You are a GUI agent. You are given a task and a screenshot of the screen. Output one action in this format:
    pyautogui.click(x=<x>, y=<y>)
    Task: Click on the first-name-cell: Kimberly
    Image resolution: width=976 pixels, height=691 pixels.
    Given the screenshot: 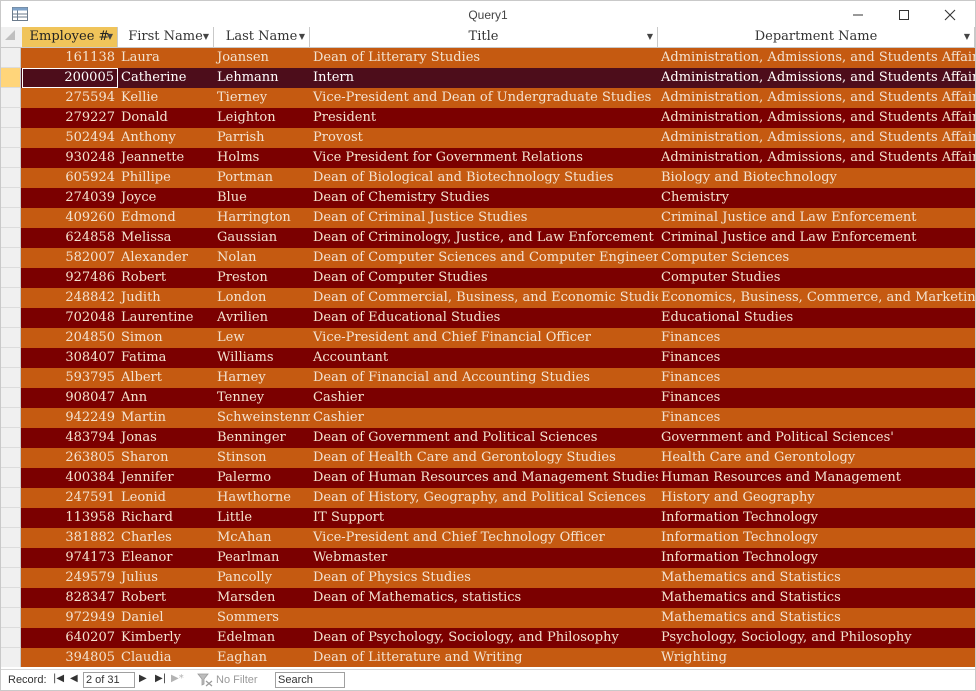 What is the action you would take?
    pyautogui.click(x=166, y=638)
    